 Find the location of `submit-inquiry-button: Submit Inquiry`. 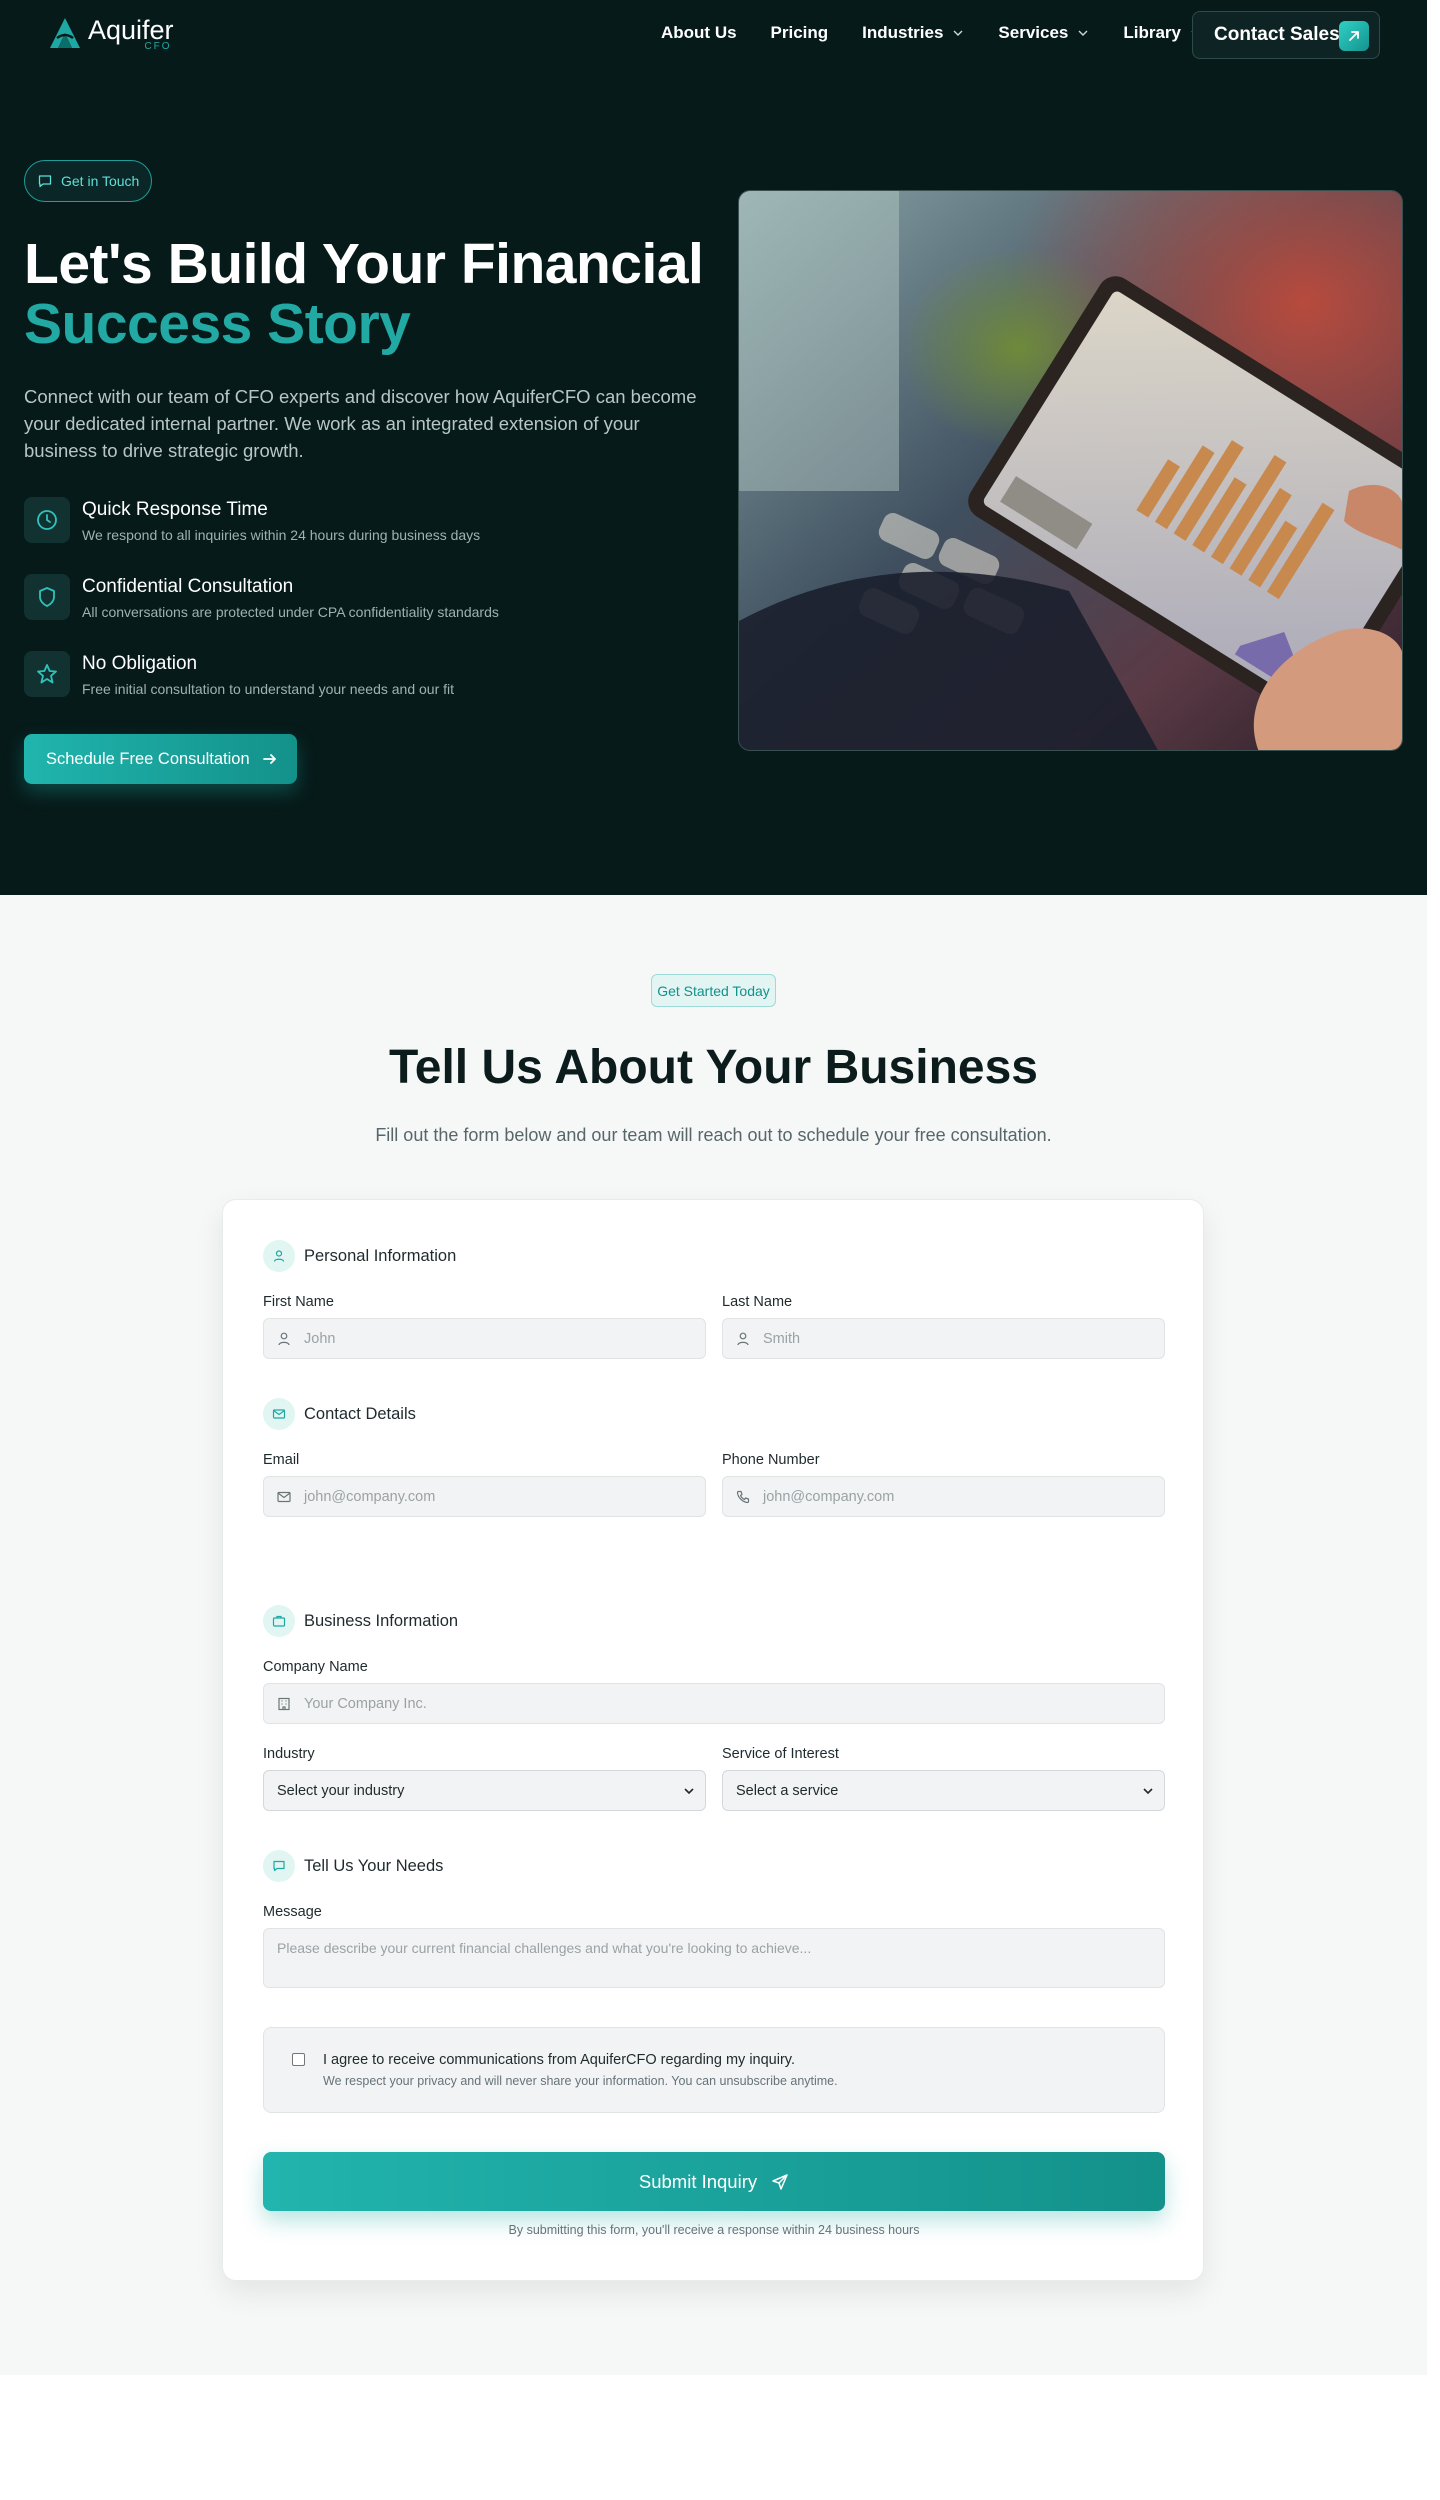

submit-inquiry-button: Submit Inquiry is located at coordinates (714, 2181).